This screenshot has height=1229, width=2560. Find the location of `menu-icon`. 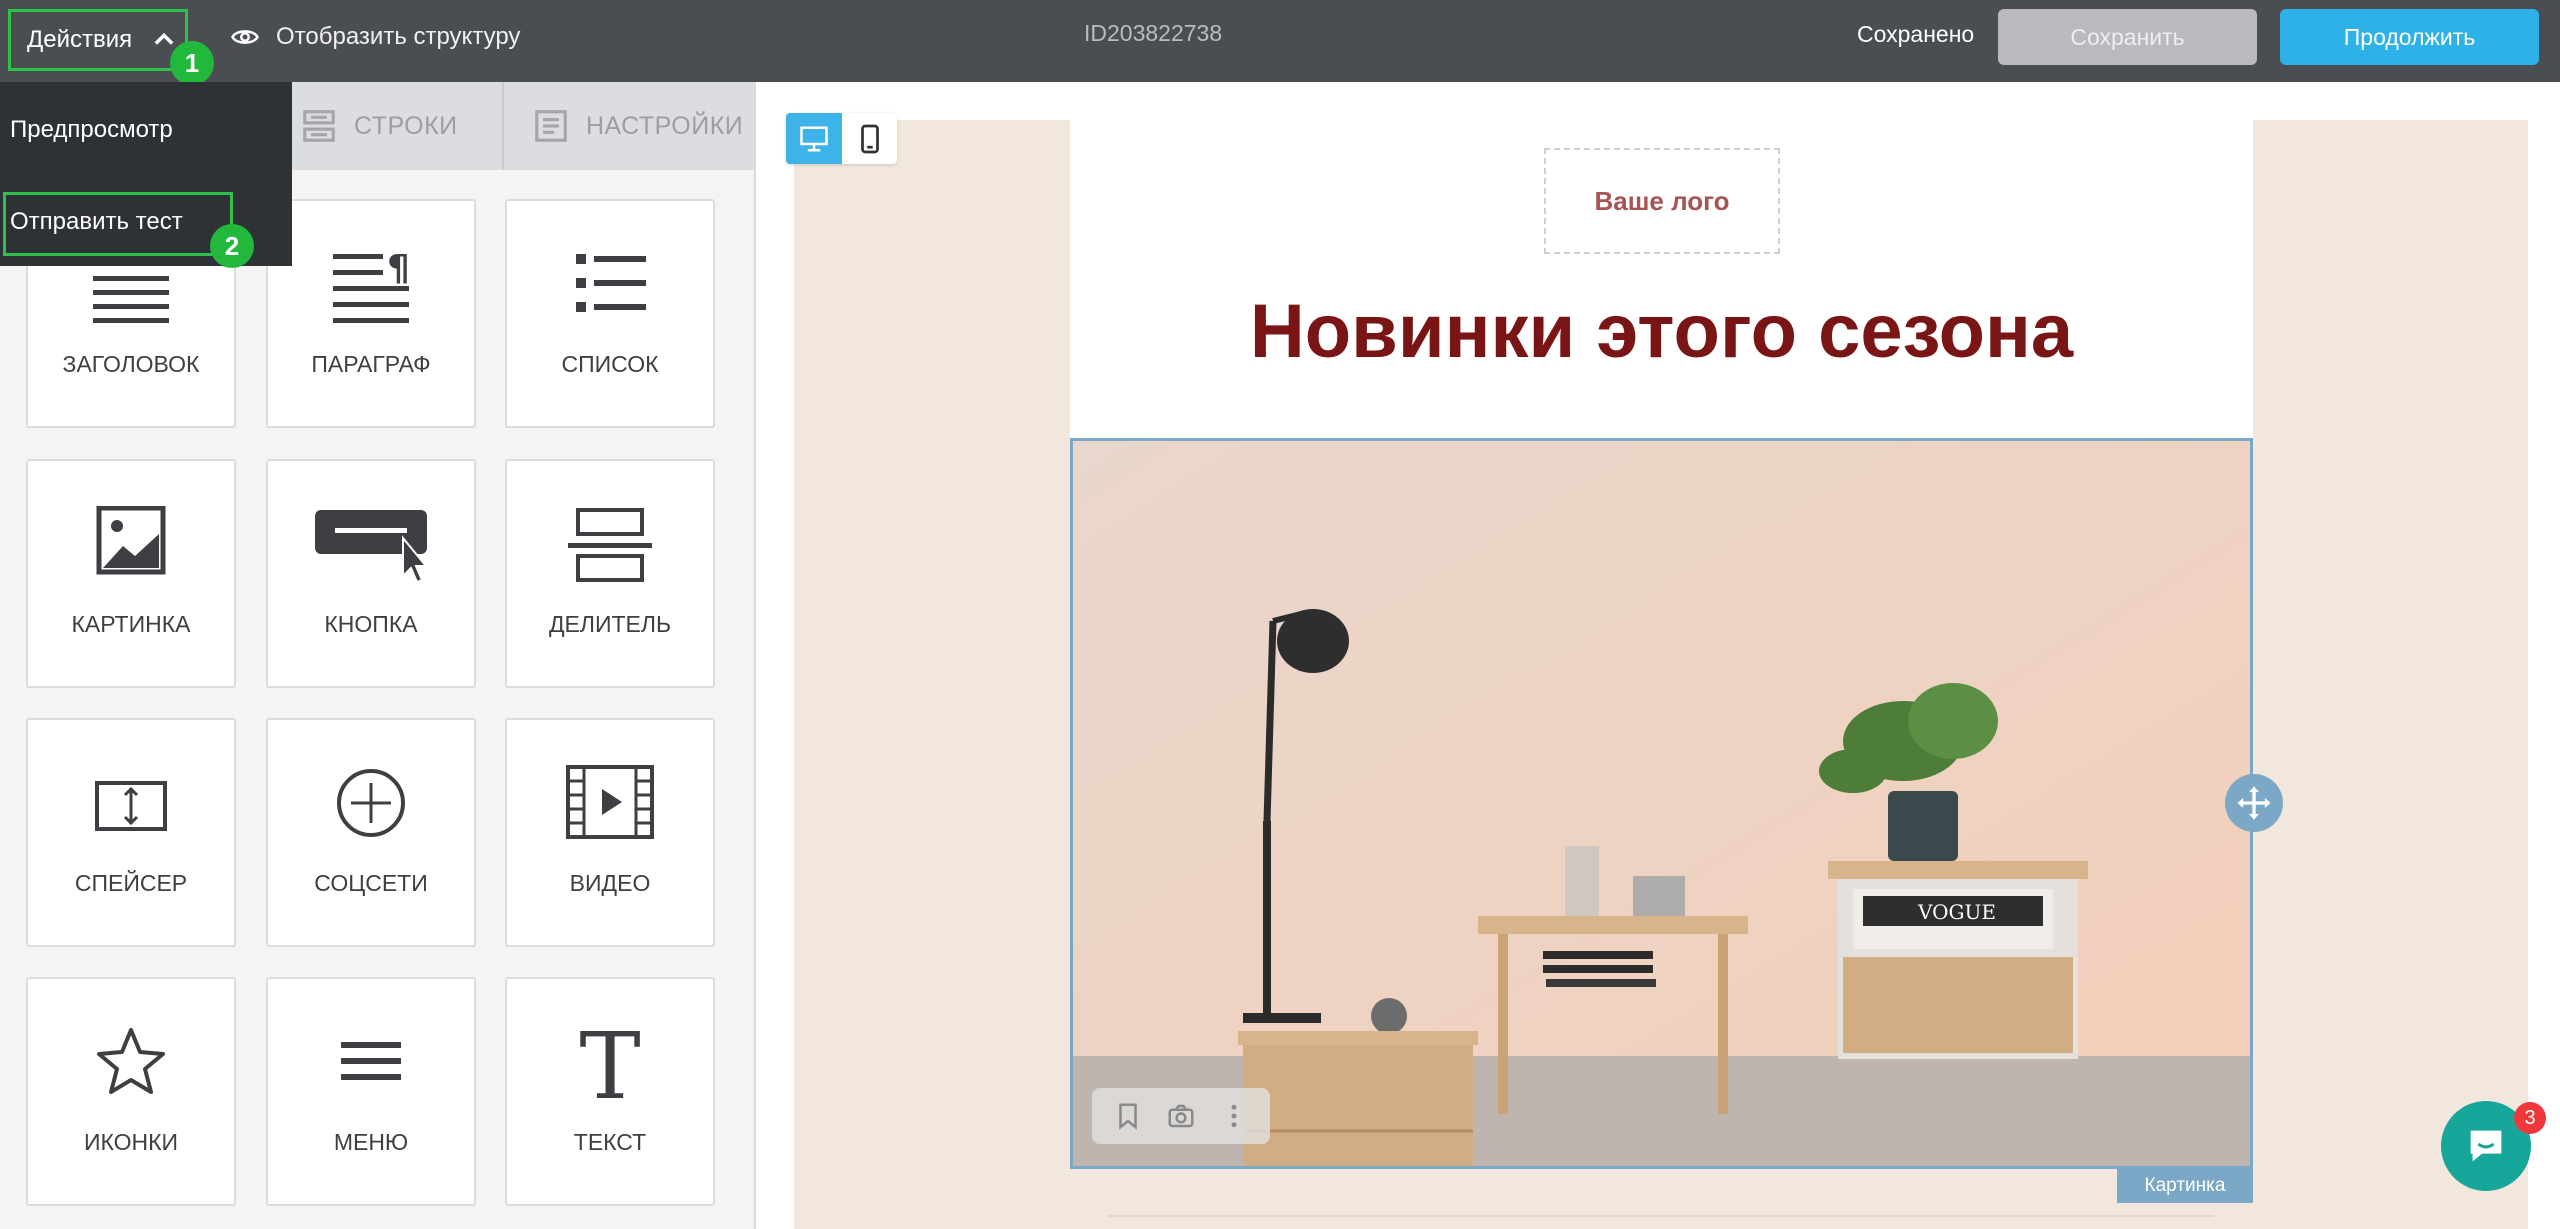

menu-icon is located at coordinates (371, 1061).